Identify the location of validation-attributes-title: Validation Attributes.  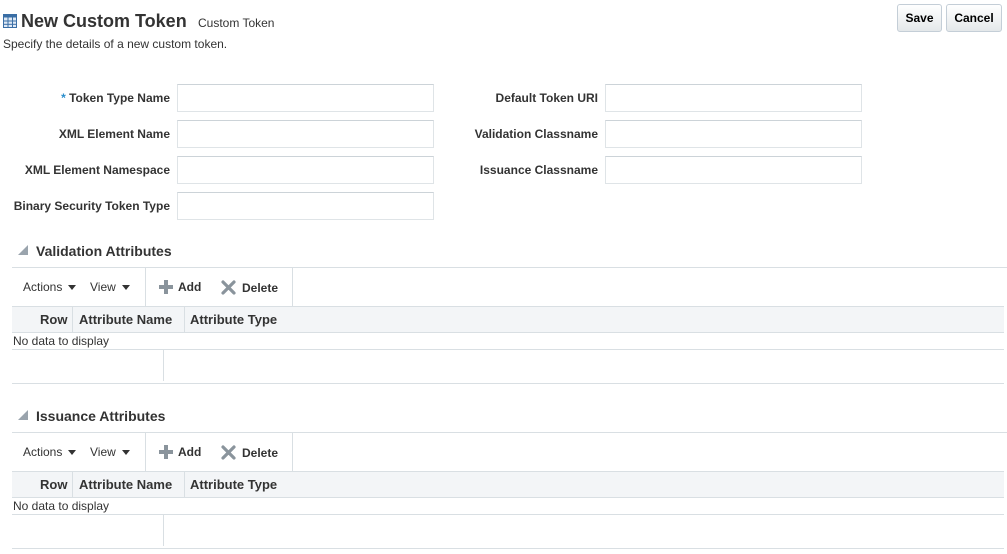
(104, 251).